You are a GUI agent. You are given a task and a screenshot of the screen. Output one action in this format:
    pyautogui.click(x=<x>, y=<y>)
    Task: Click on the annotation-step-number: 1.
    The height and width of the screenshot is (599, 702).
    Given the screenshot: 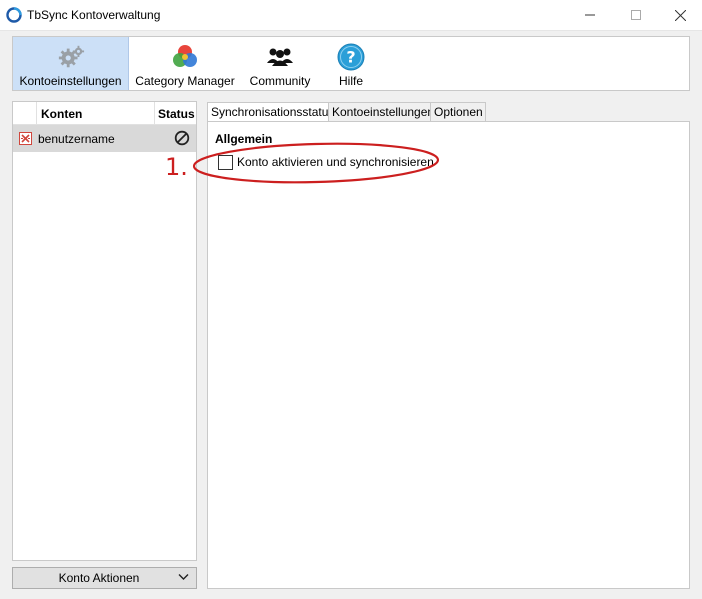 What is the action you would take?
    pyautogui.click(x=176, y=167)
    